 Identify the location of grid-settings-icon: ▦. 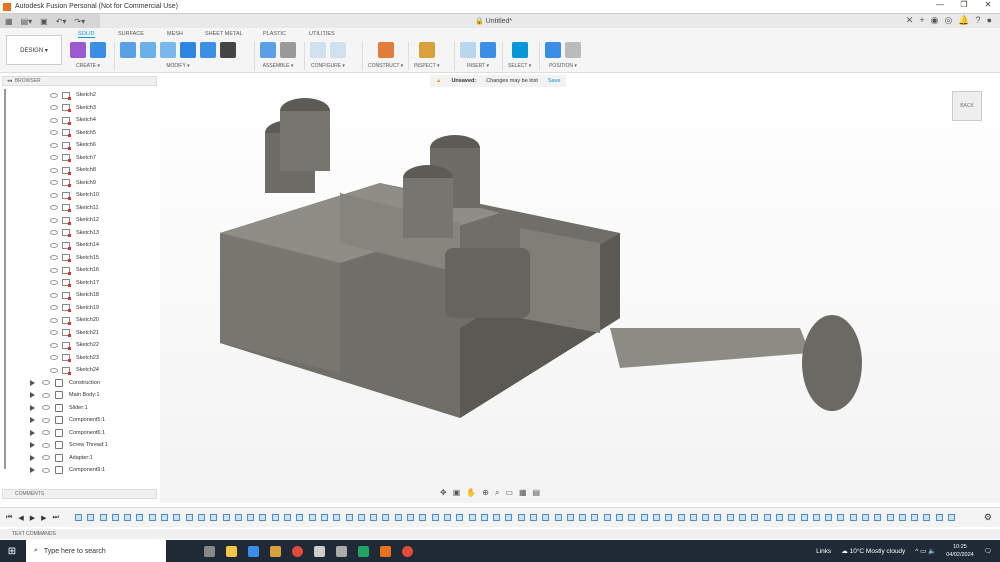
(523, 493).